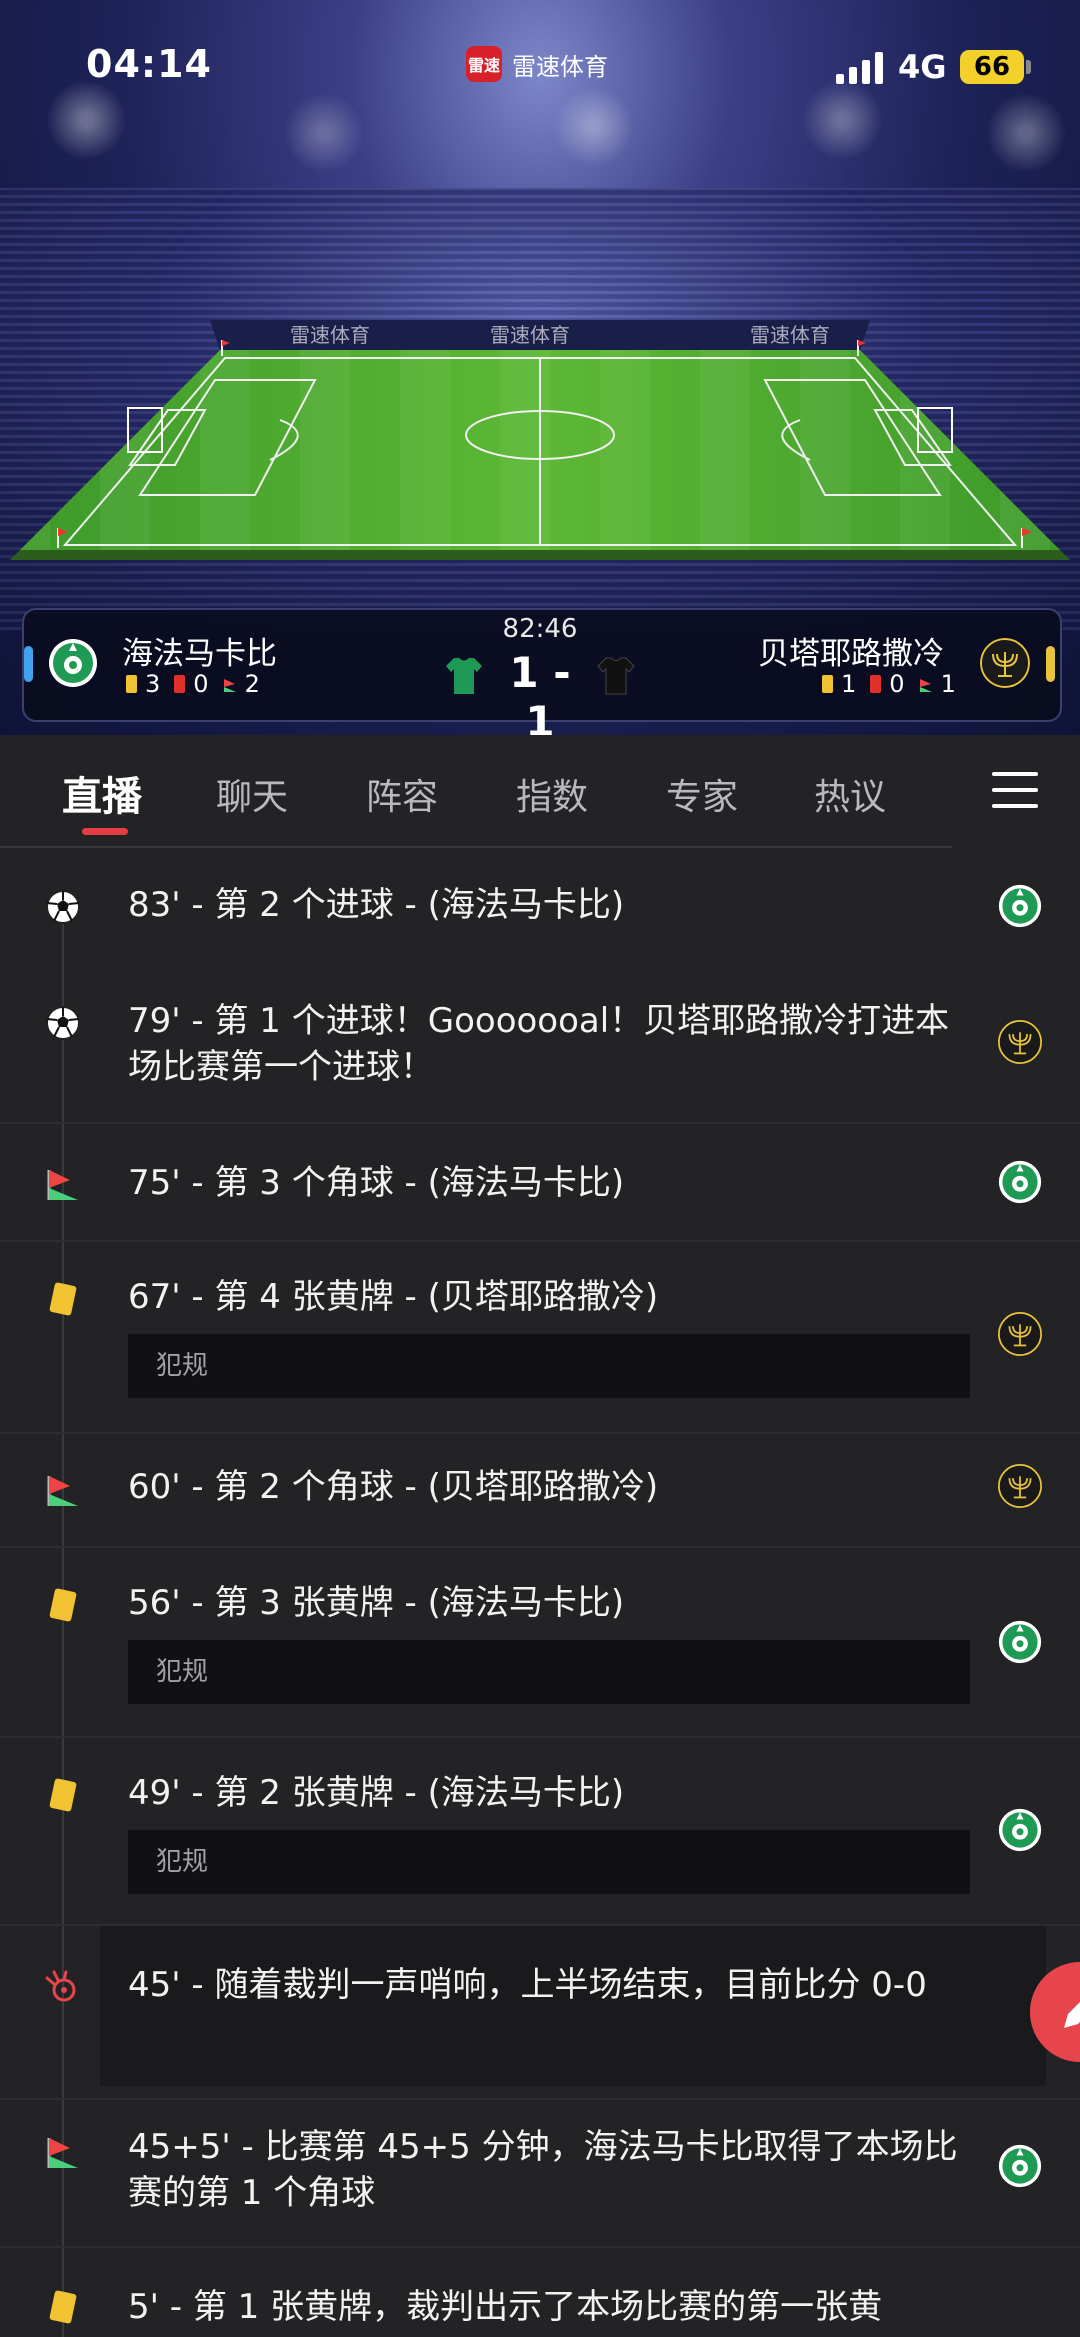  Describe the element at coordinates (393, 1297) in the screenshot. I see `event-text: 67' - 第 4 张黄牌 - (贝塔耶路撒冷)` at that location.